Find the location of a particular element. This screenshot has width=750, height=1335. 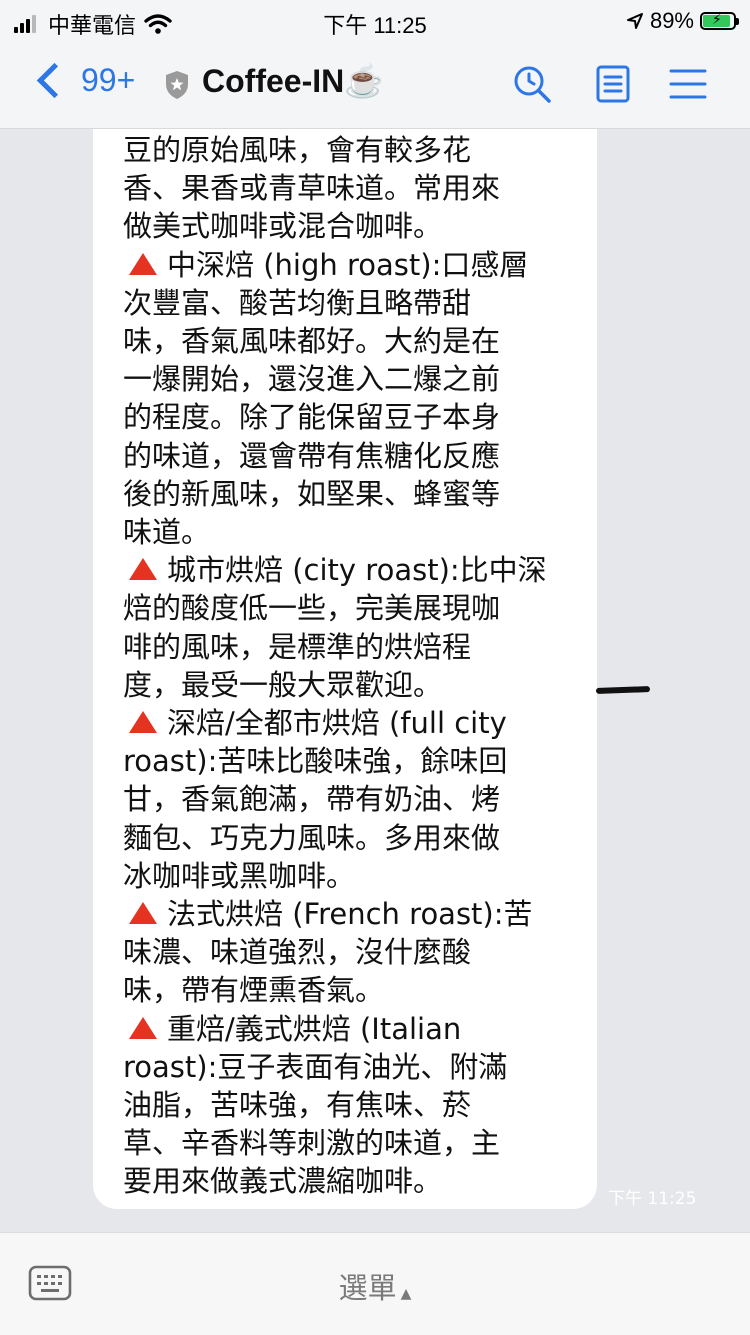

message-line: 中深焙 (high roast):口感層 is located at coordinates (348, 265).